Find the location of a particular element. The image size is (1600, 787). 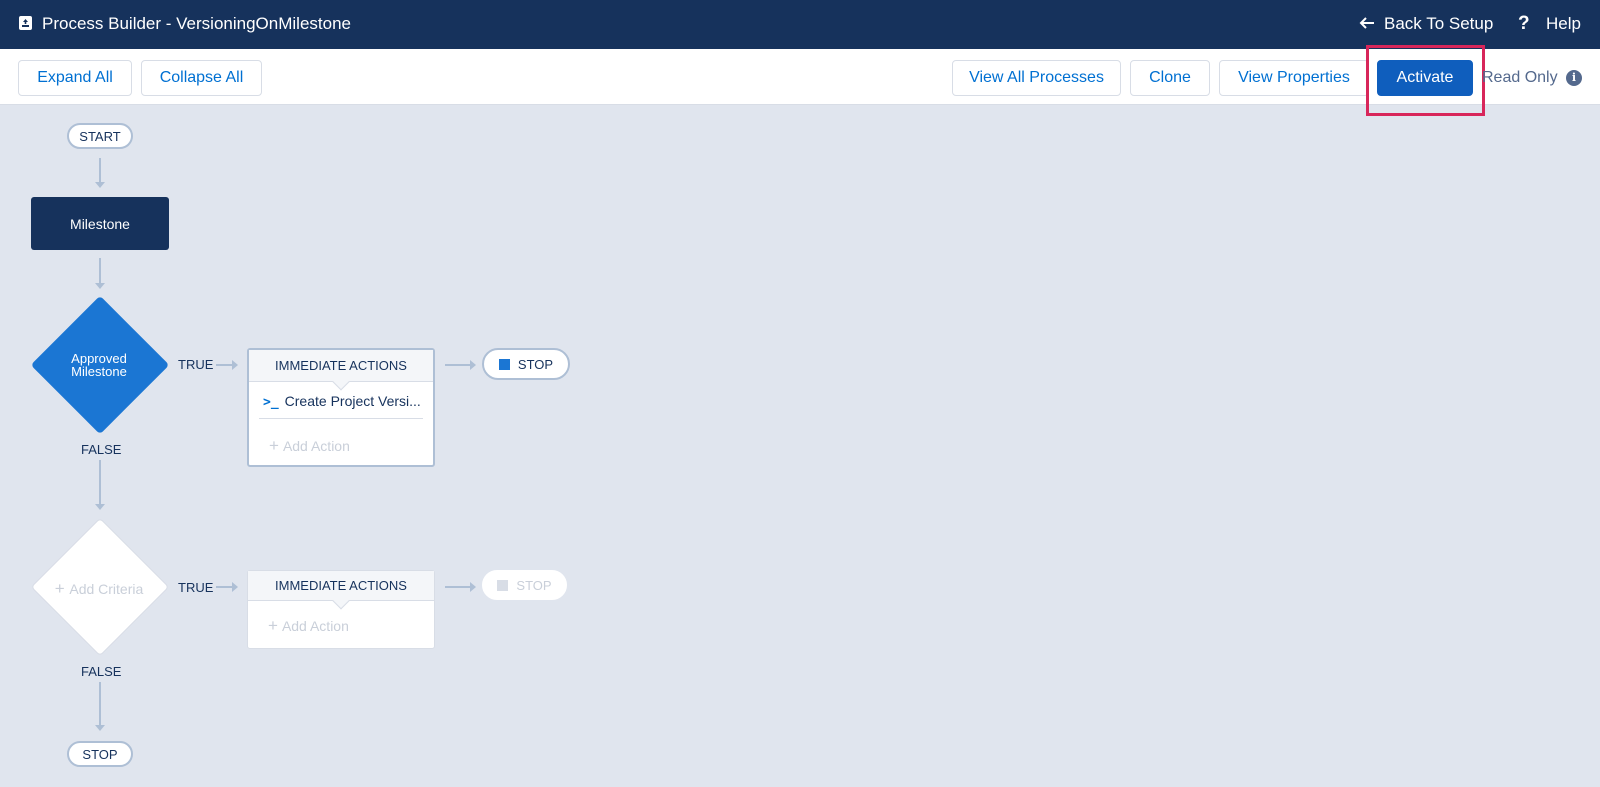

view-properties-button: View Properties is located at coordinates (1294, 78).